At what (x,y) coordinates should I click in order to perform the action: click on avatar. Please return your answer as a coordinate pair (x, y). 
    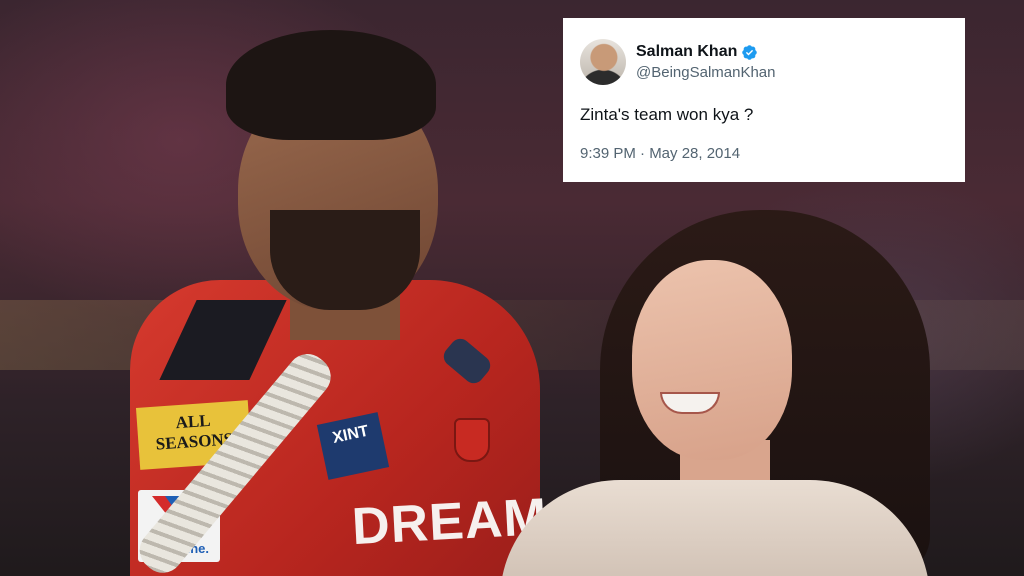
    Looking at the image, I should click on (603, 62).